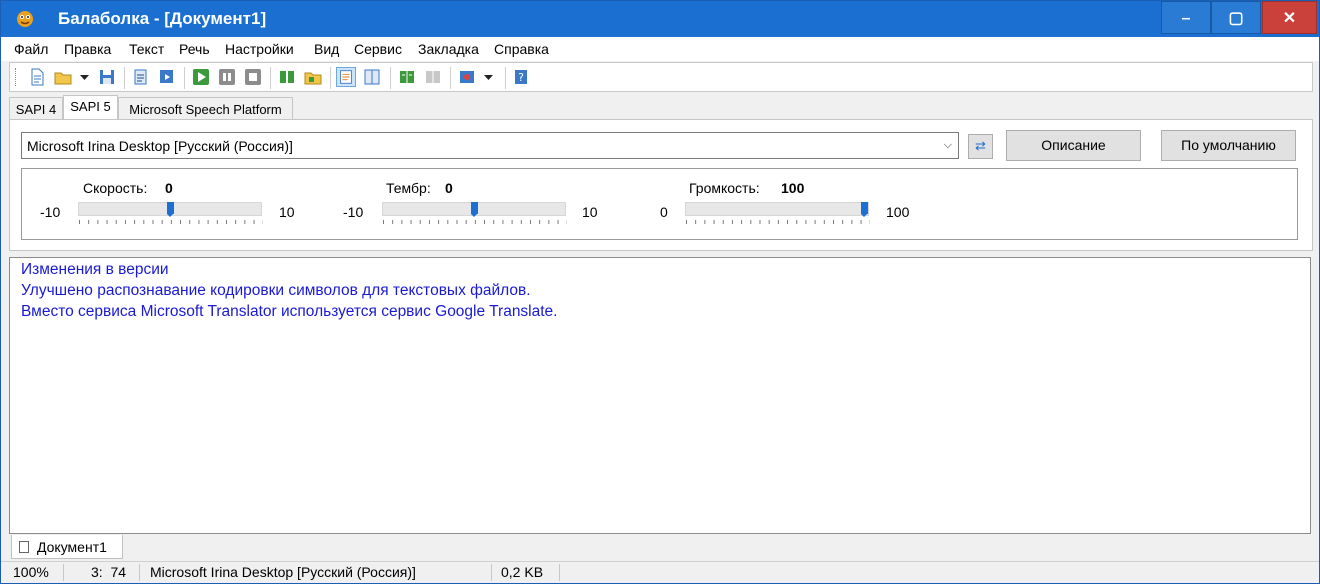  What do you see at coordinates (95, 269) in the screenshot?
I see `editor-line: Изменения в версии` at bounding box center [95, 269].